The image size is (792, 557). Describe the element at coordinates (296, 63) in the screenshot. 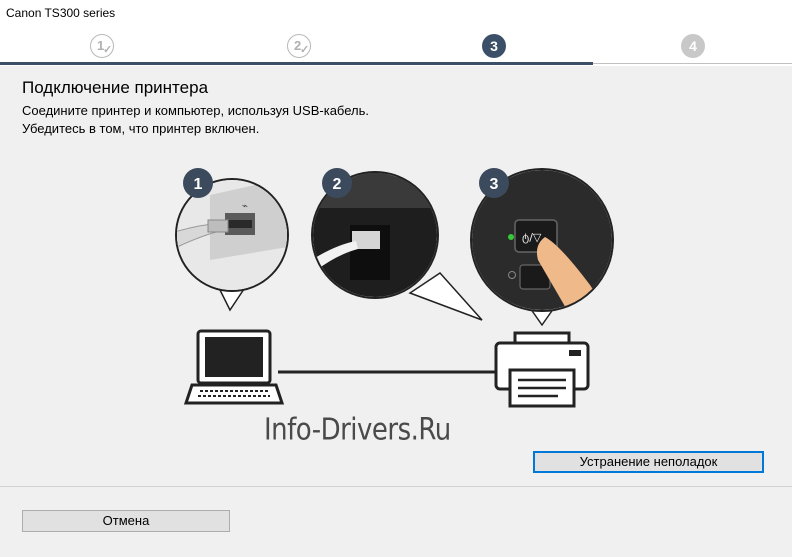

I see `progress-bar-done` at that location.